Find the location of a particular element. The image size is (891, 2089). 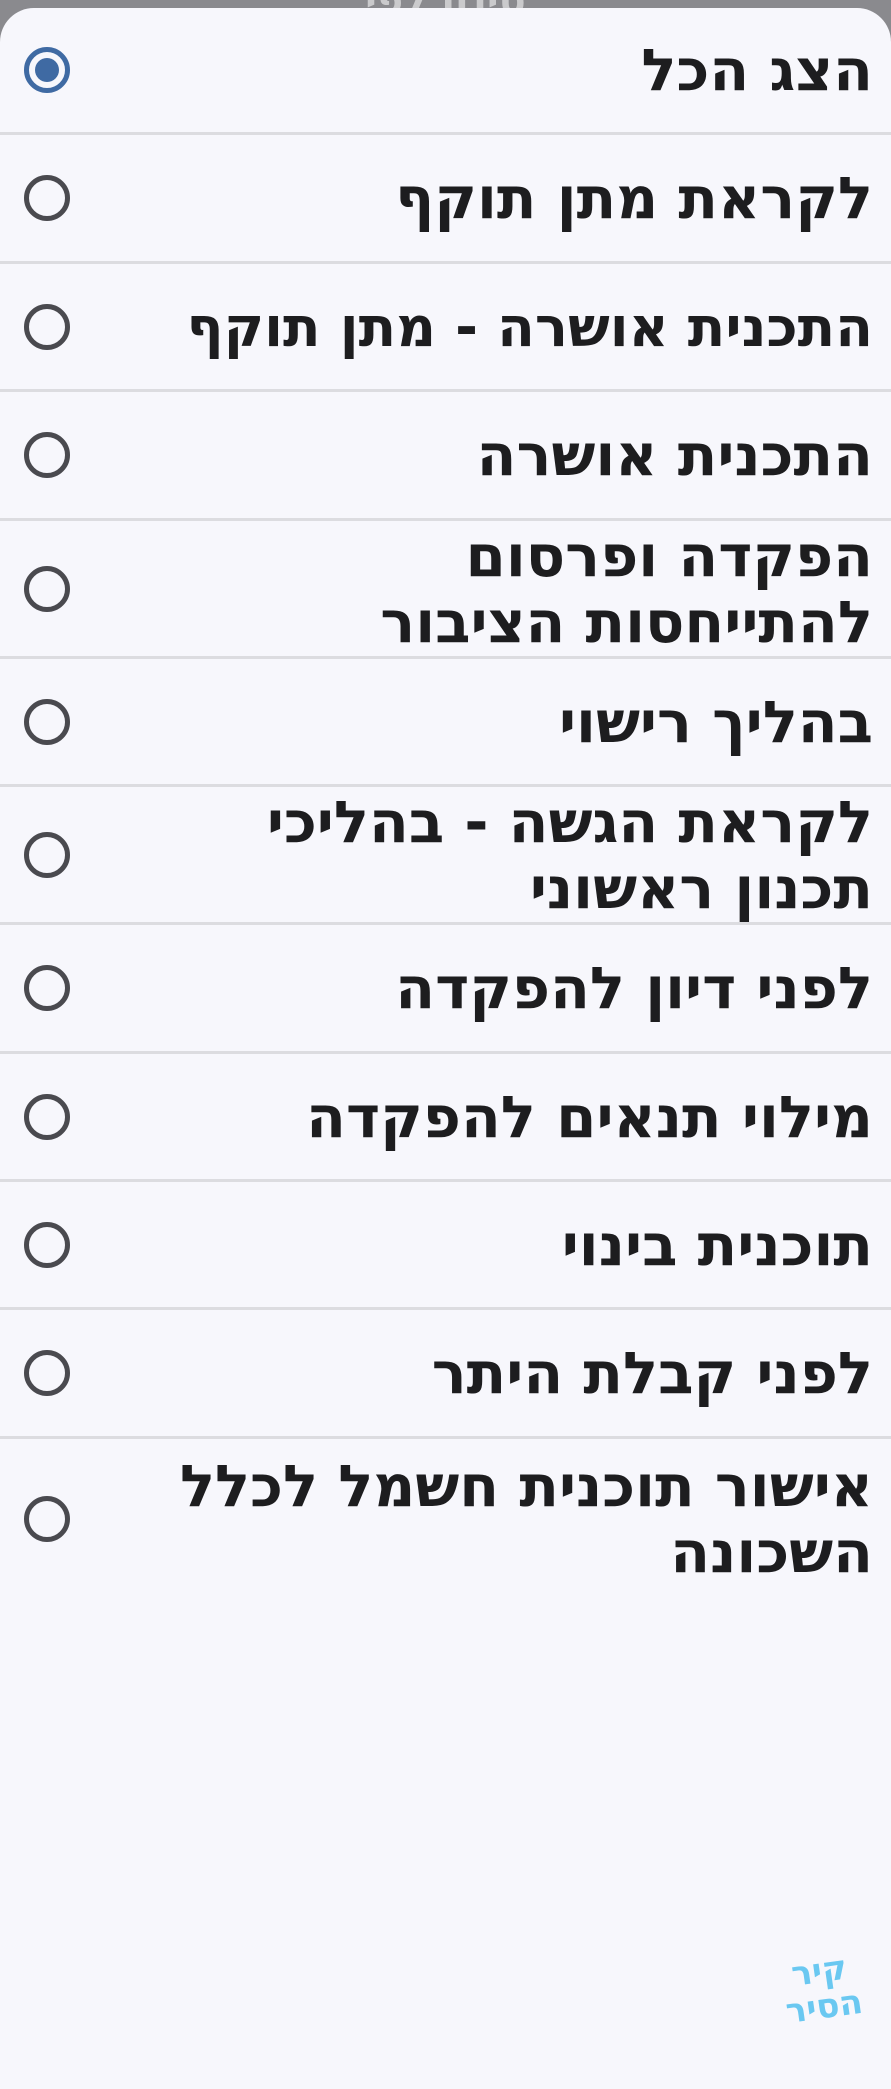

option-label: לפני קבלת היתר is located at coordinates (652, 1373).